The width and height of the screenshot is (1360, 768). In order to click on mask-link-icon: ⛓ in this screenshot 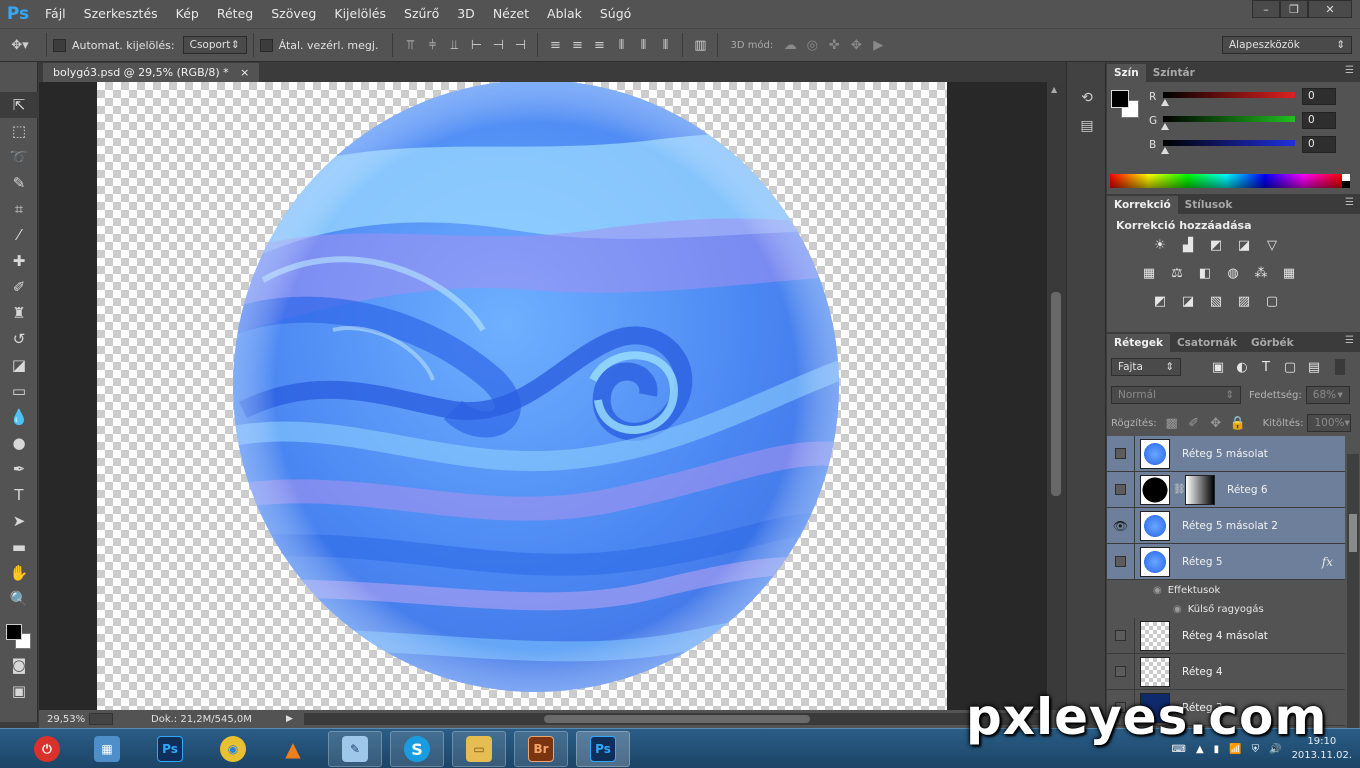, I will do `click(1179, 489)`.